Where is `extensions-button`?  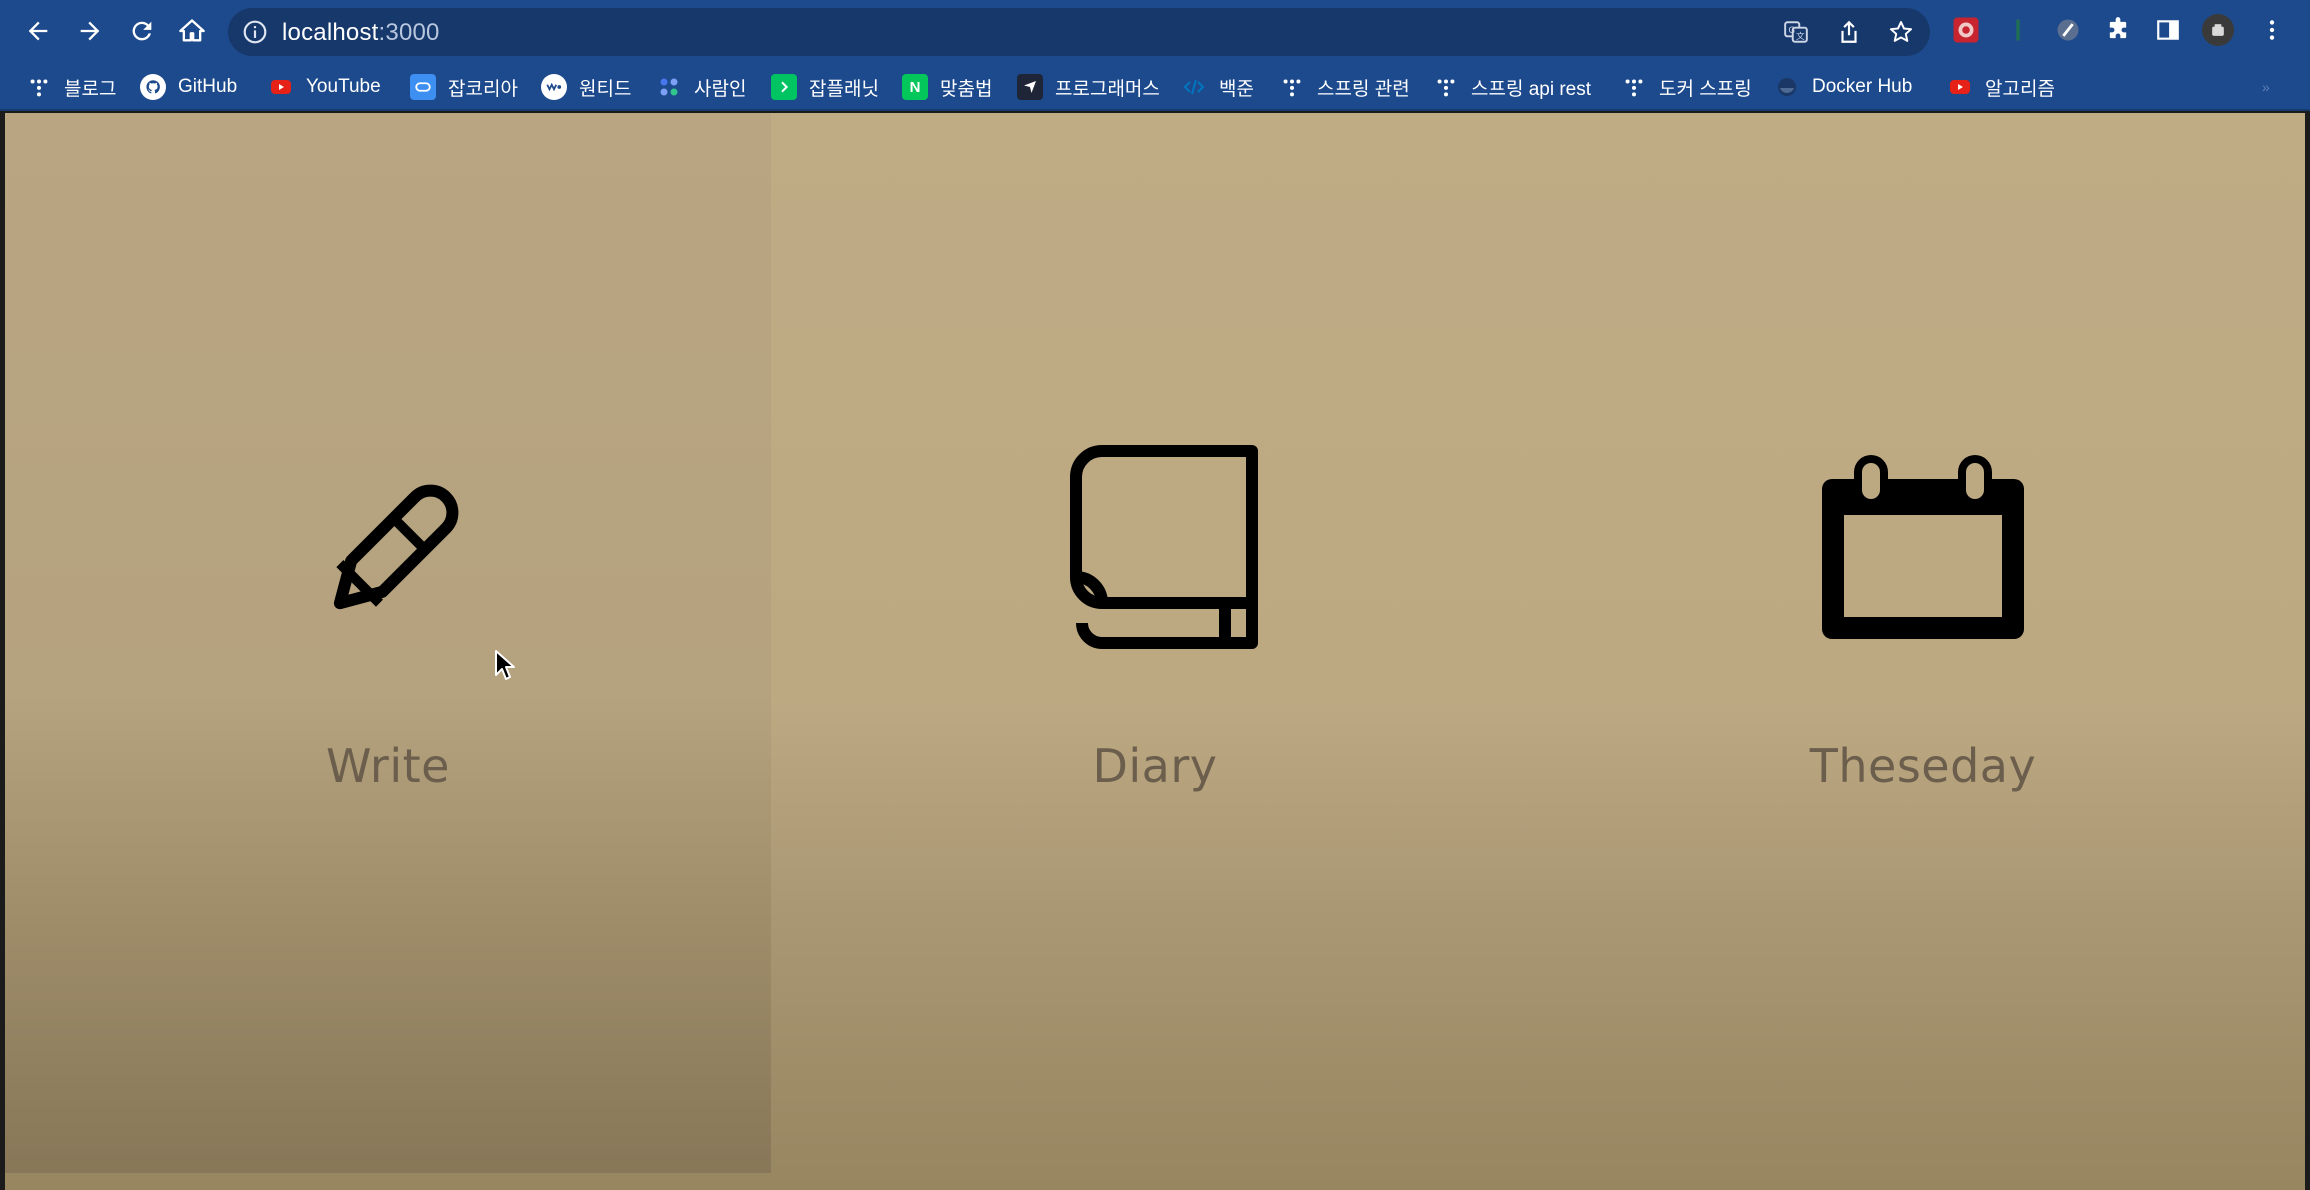 extensions-button is located at coordinates (2118, 30).